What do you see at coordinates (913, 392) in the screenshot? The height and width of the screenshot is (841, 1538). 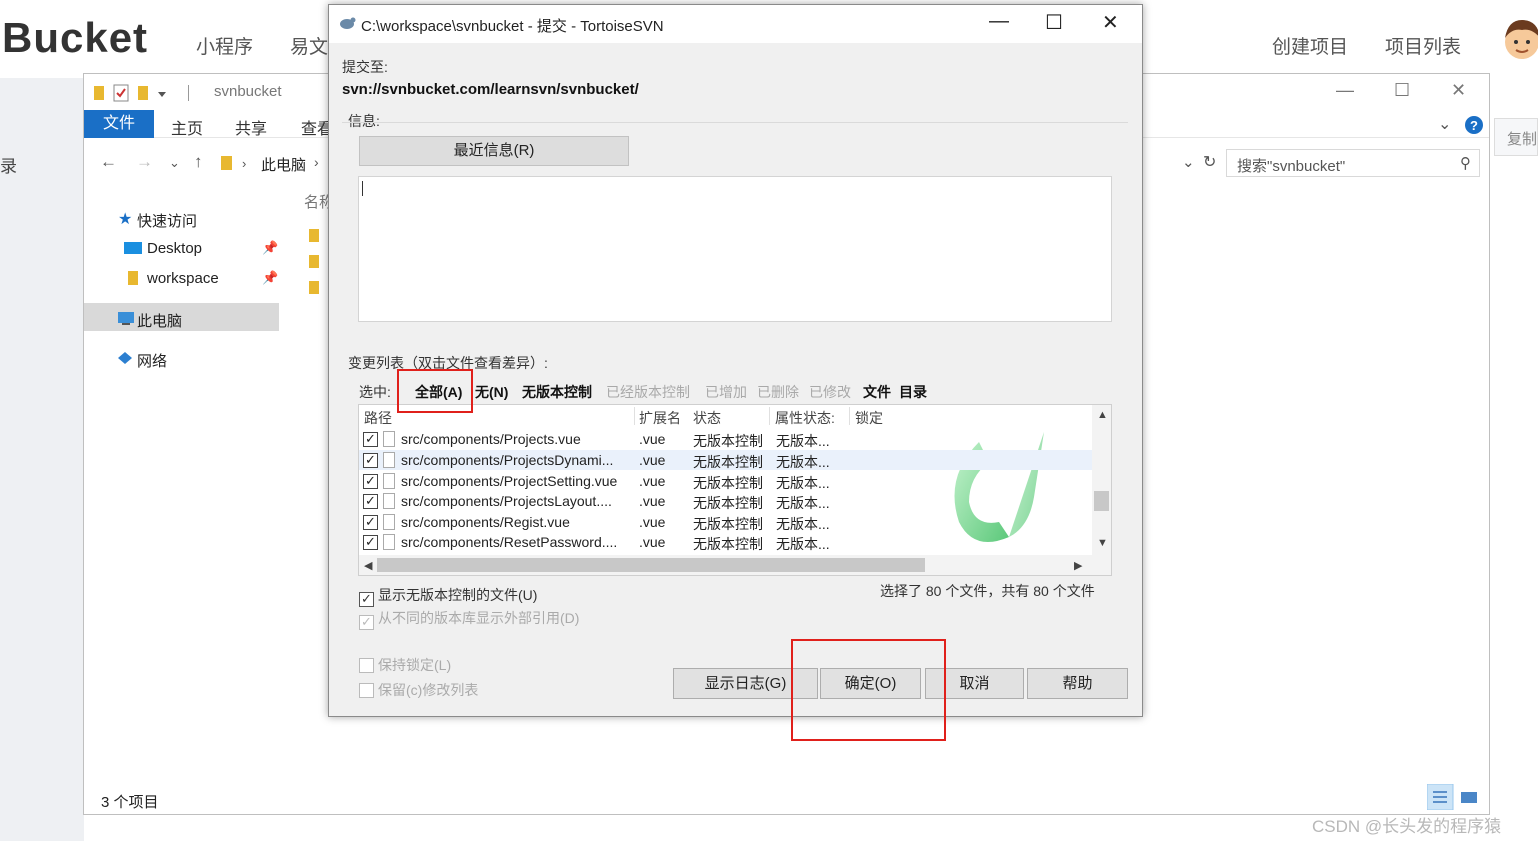 I see `filter-directories: 目录` at bounding box center [913, 392].